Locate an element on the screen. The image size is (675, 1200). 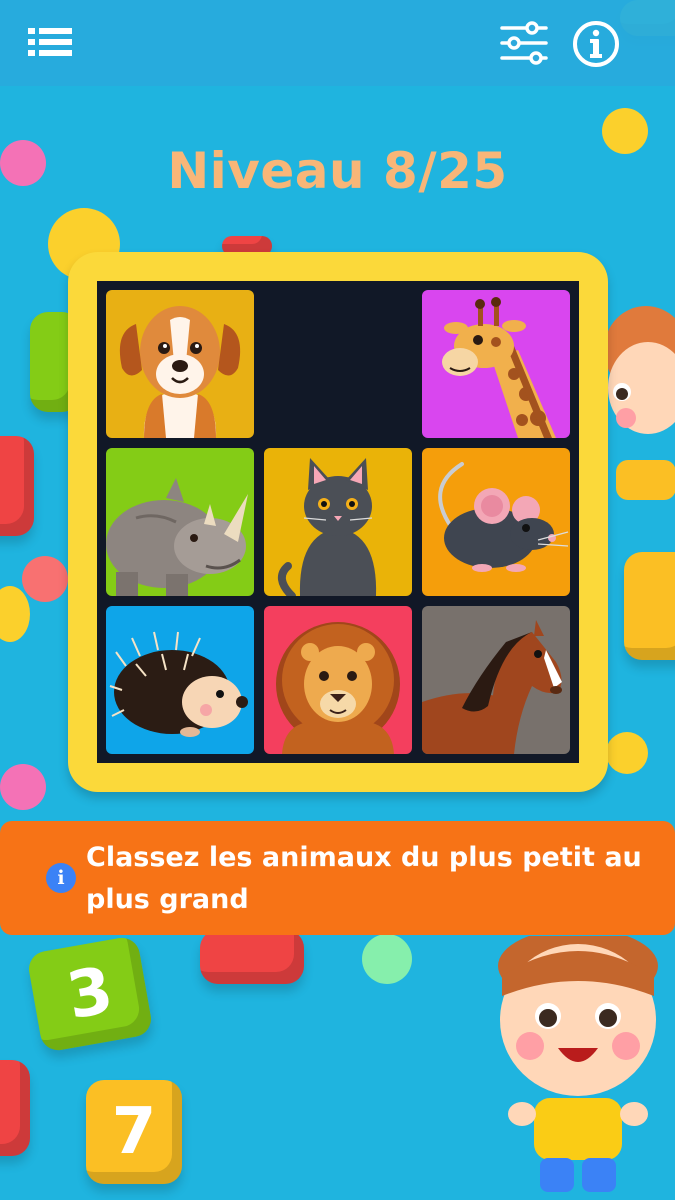
kid-illustration is located at coordinates (578, 1064).